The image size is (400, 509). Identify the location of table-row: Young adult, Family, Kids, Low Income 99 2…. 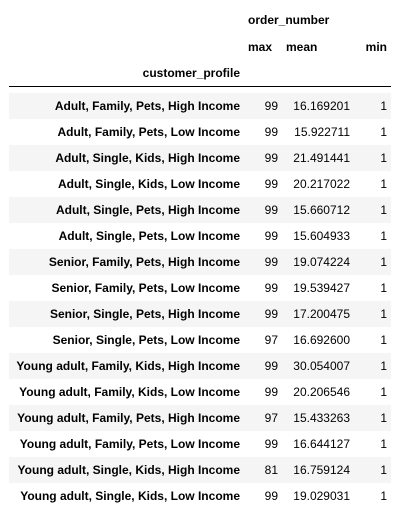
(200, 392).